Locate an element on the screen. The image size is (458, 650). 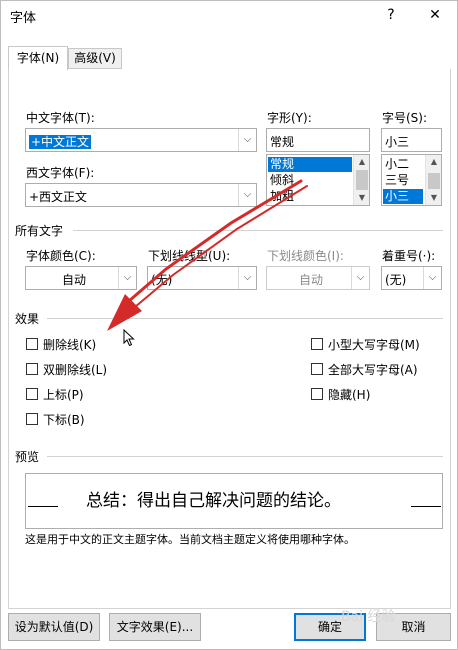
font-color-value: 自动 is located at coordinates (74, 280).